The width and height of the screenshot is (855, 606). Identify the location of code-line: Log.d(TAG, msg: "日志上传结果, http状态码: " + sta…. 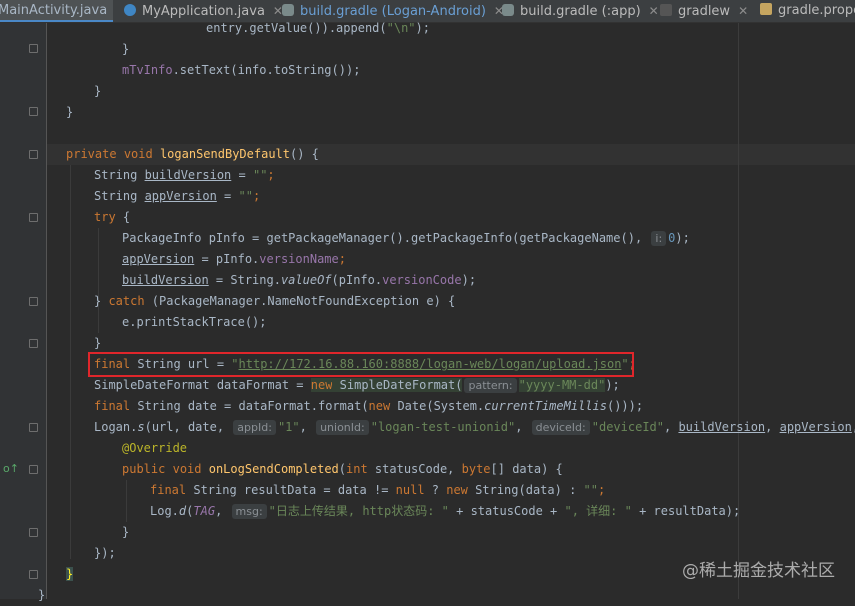
(445, 511).